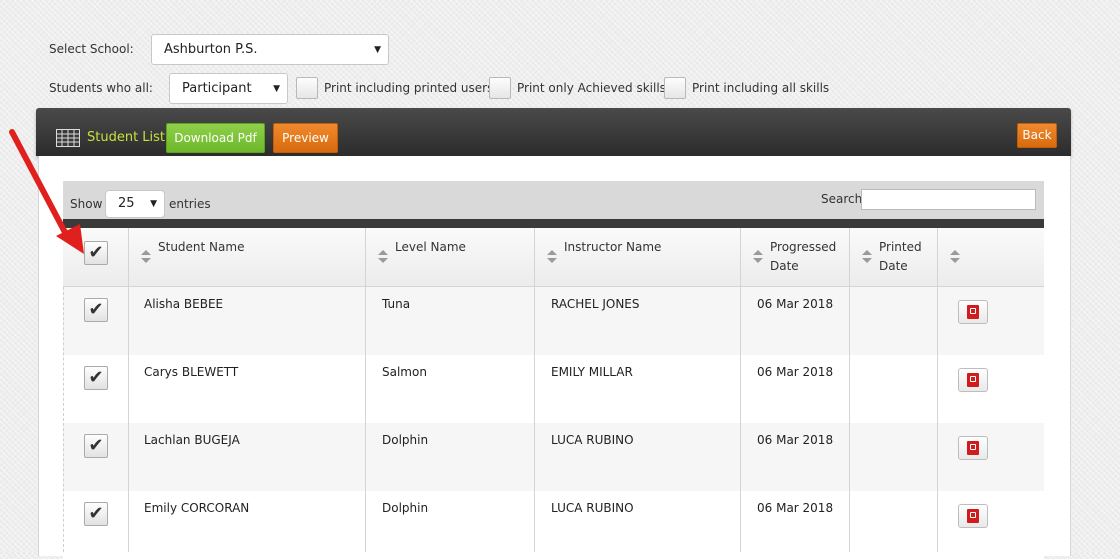  I want to click on instructor-name: RACHEL JONES, so click(595, 304).